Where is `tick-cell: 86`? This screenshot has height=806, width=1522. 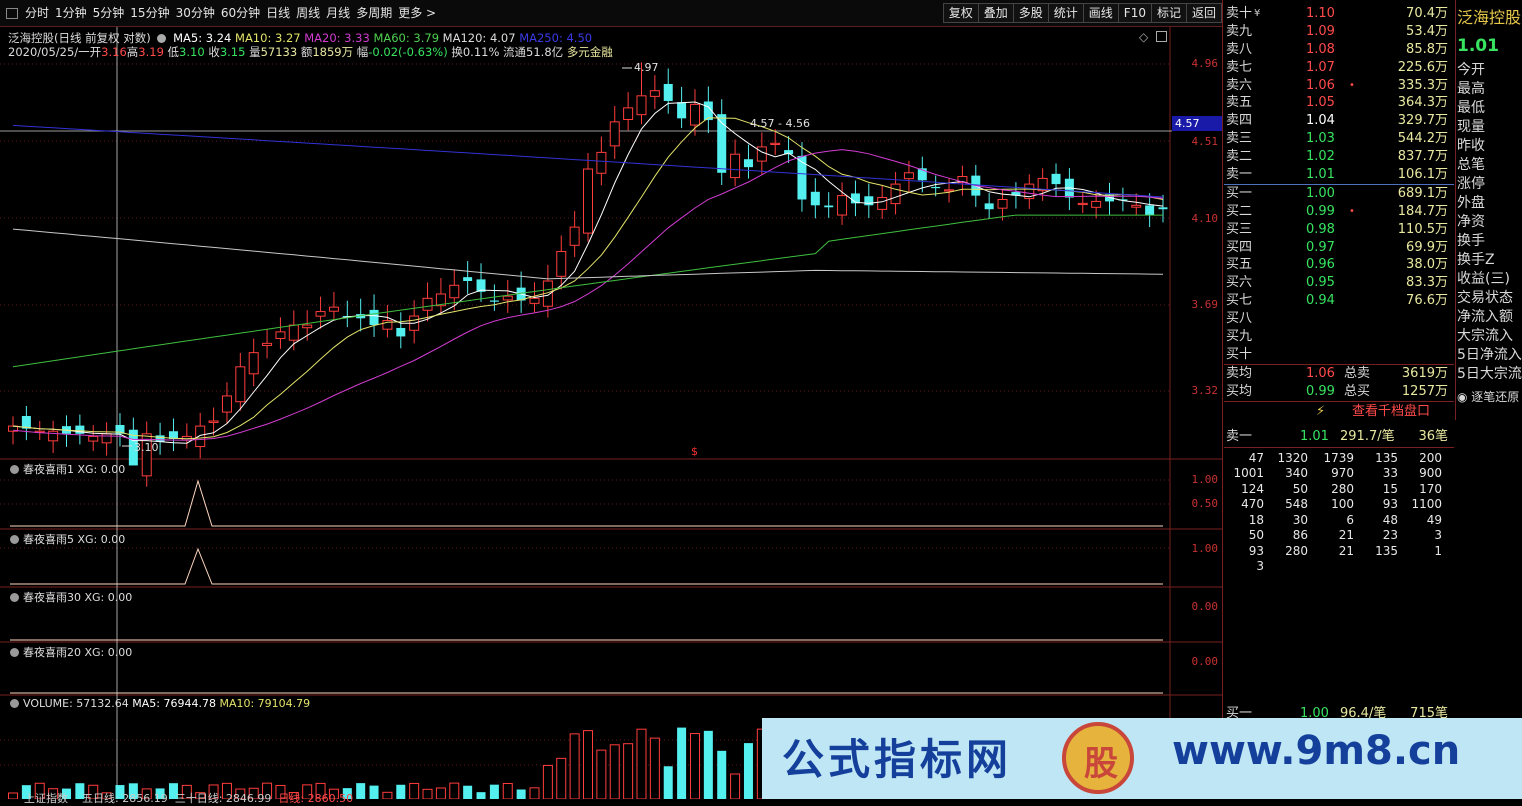 tick-cell: 86 is located at coordinates (1300, 535).